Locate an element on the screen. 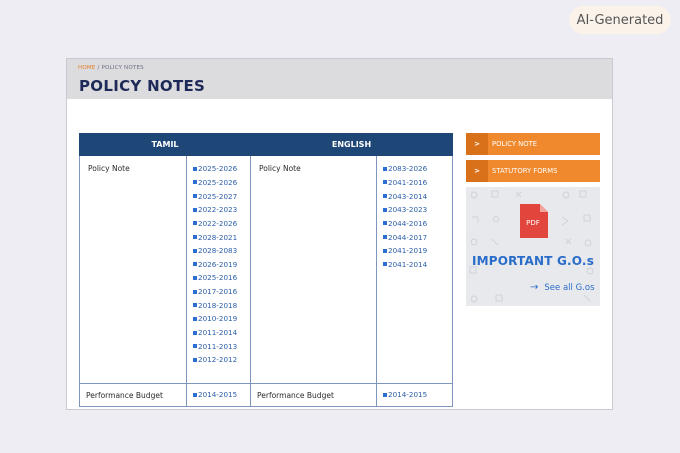 Image resolution: width=680 pixels, height=453 pixels. year-link: 2043-2014 is located at coordinates (417, 196).